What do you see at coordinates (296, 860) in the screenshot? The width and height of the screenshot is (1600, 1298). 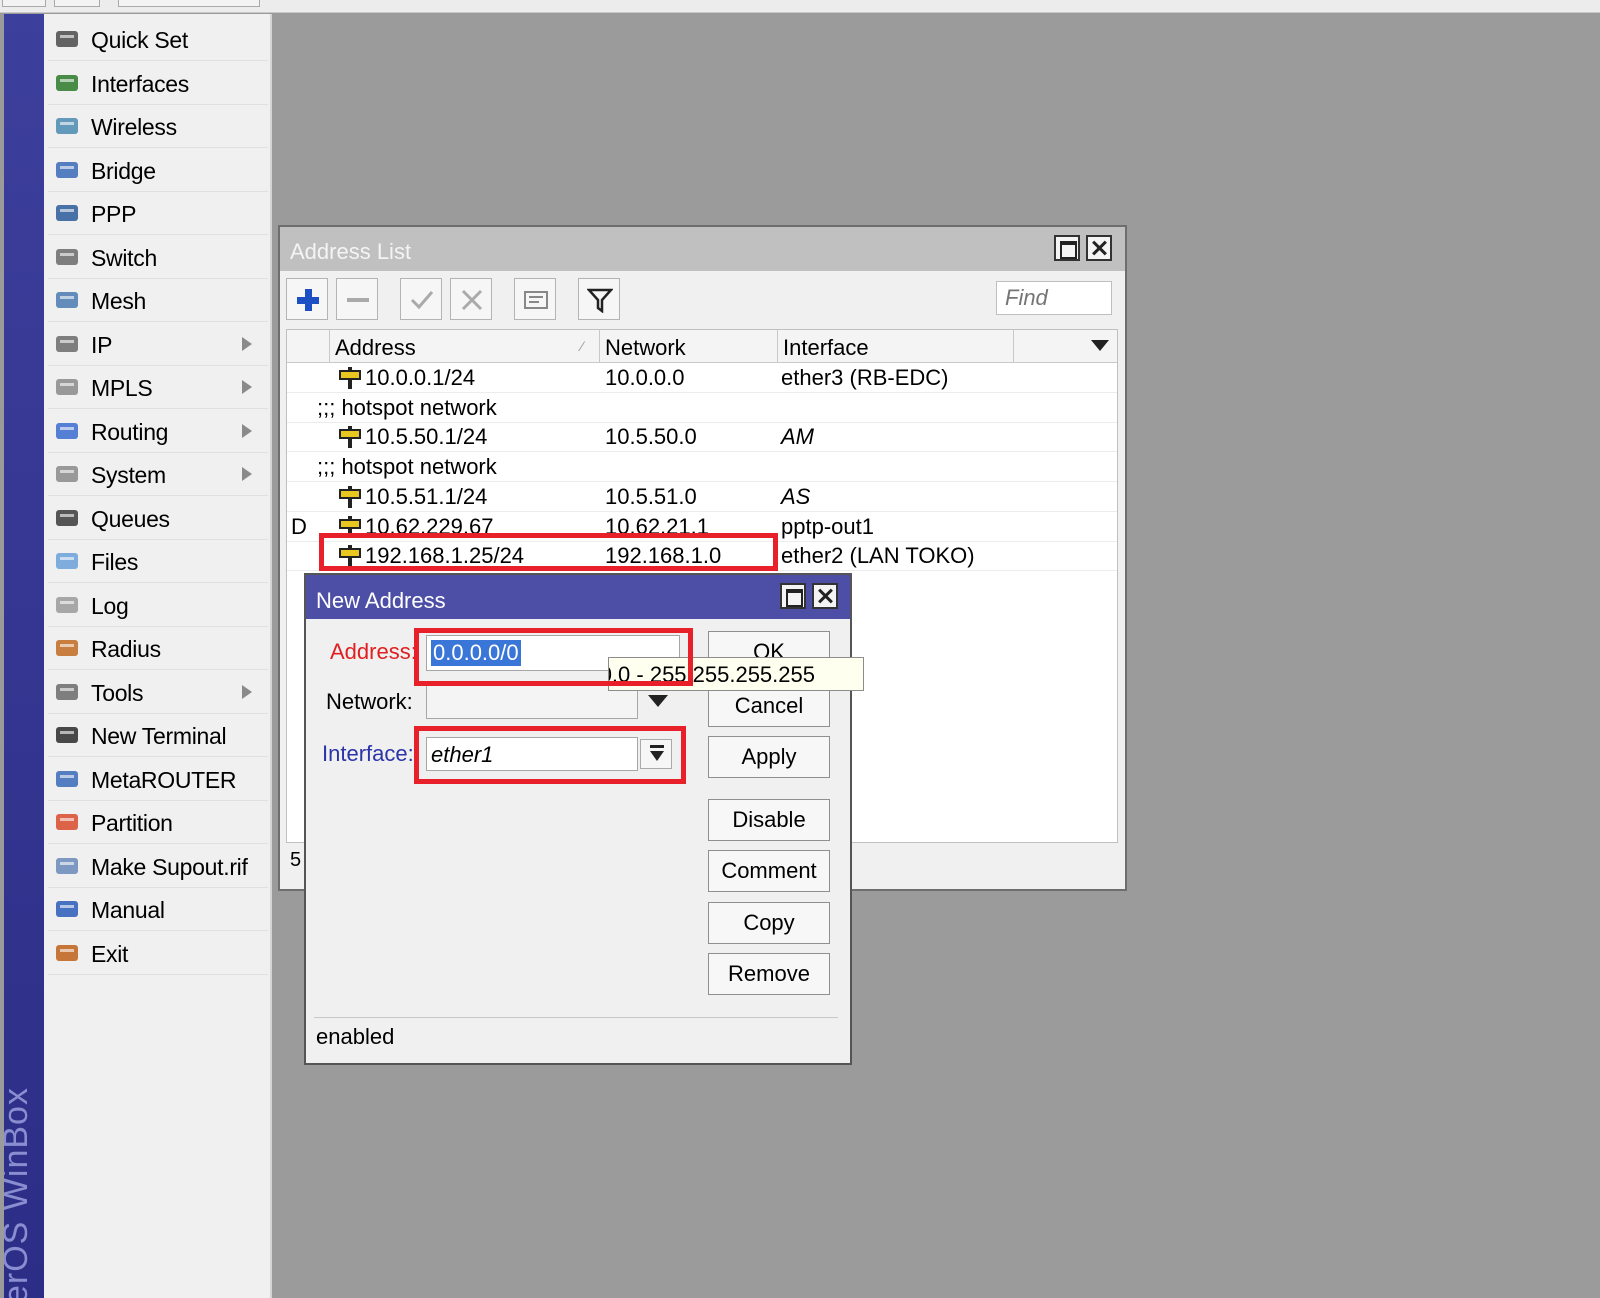 I see `item-count: 5` at bounding box center [296, 860].